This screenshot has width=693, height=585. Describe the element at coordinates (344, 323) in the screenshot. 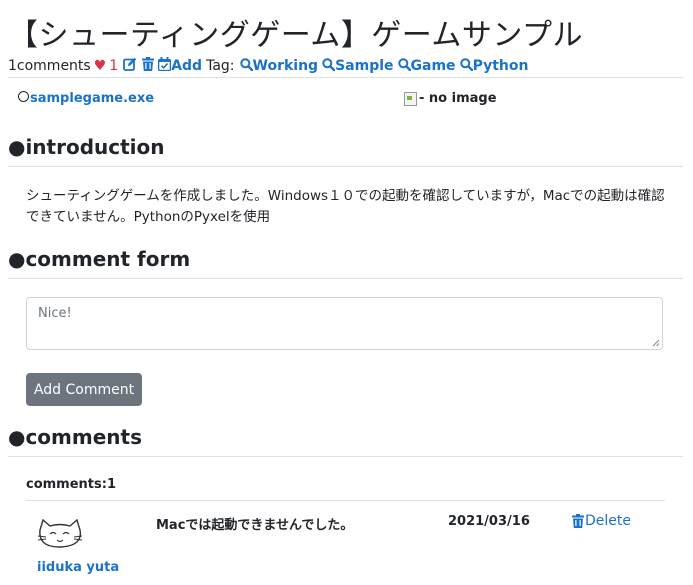

I see `comment-input: Nice!` at that location.